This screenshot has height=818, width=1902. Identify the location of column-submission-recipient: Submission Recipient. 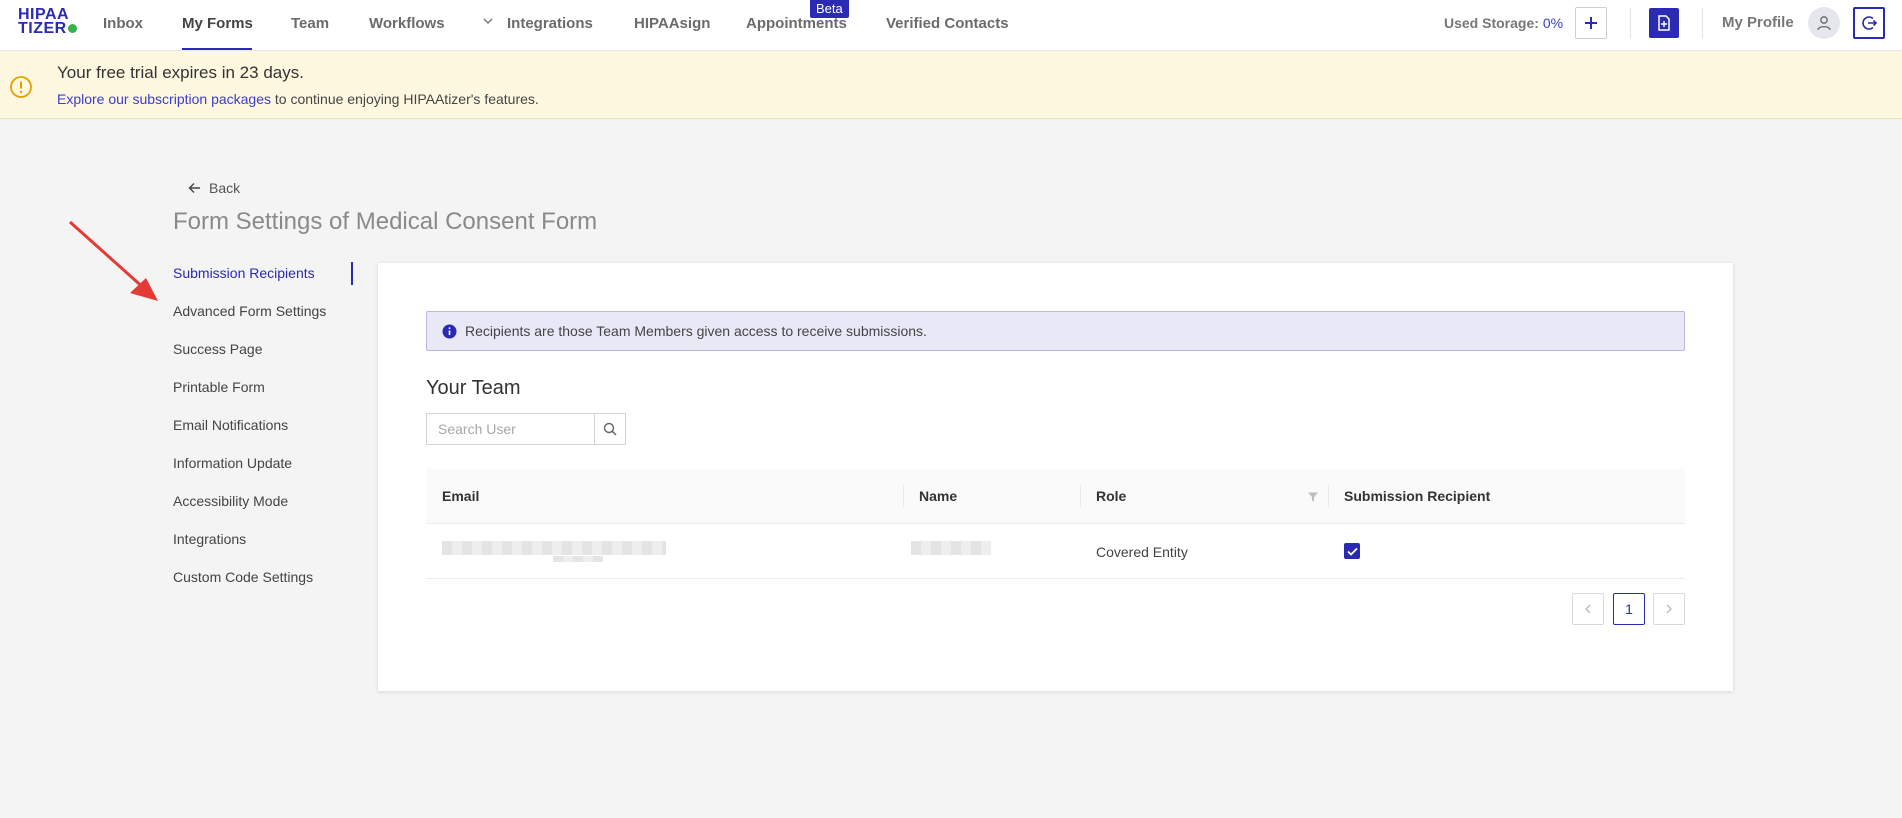
(1417, 496).